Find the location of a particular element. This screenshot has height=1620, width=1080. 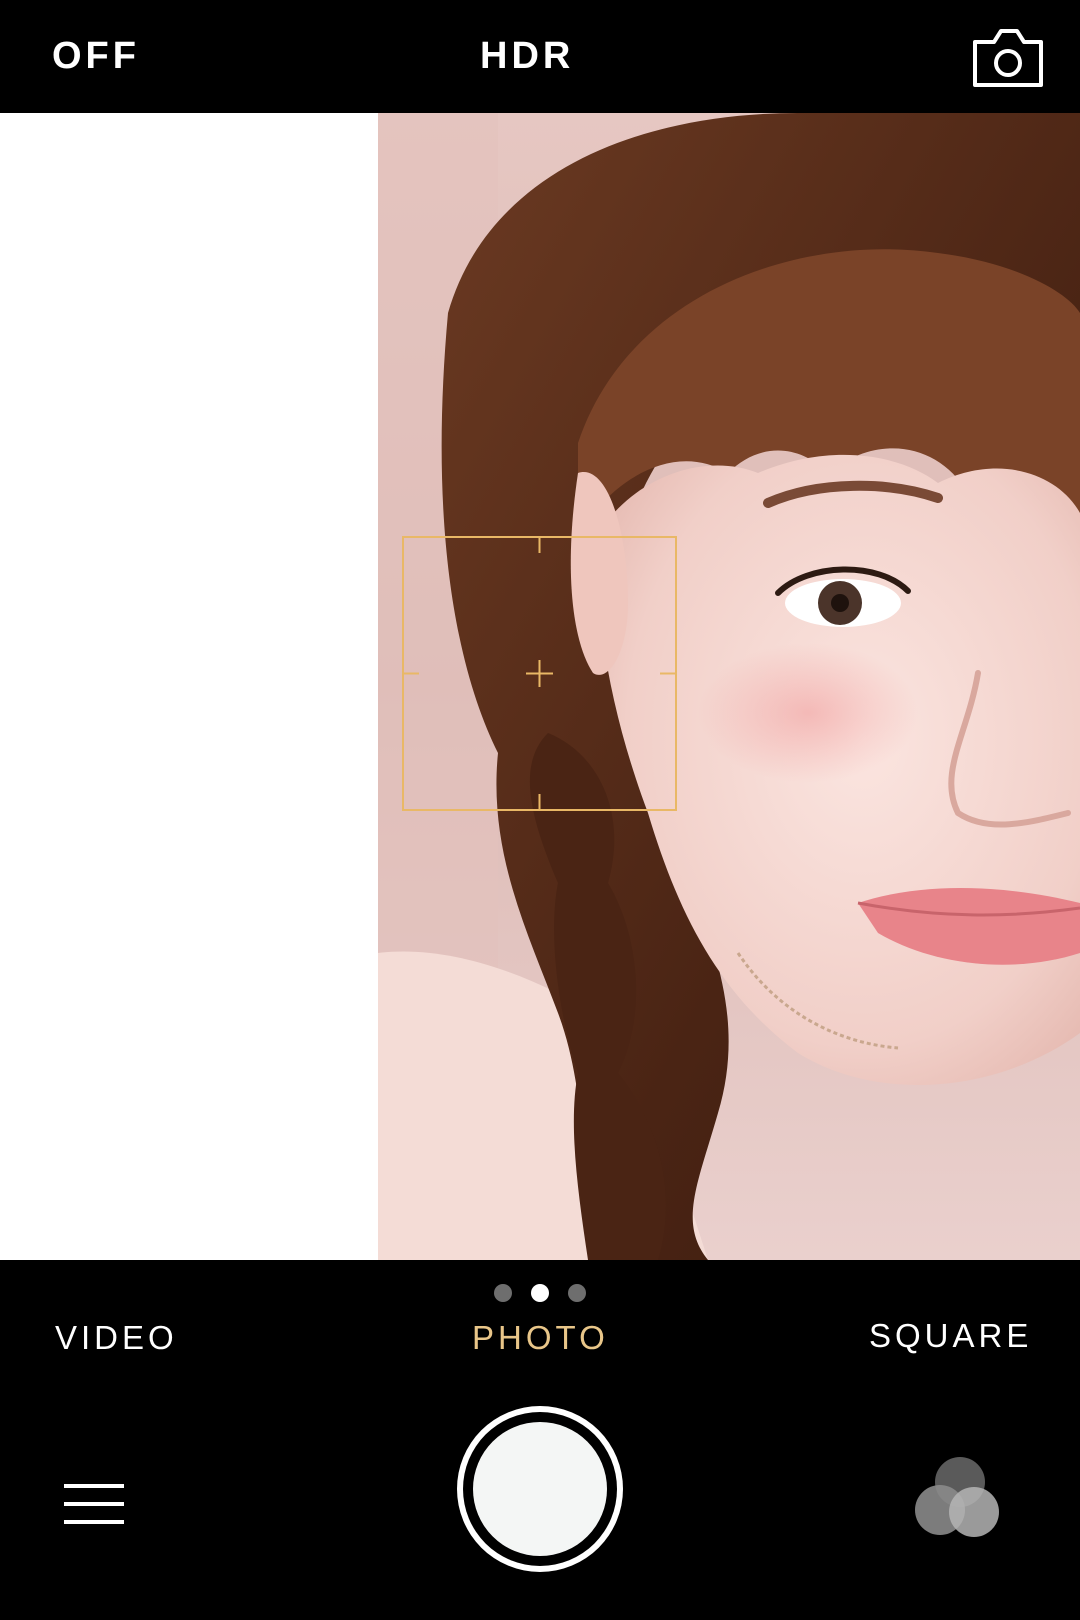

mode-photo: PHOTO is located at coordinates (540, 1338).